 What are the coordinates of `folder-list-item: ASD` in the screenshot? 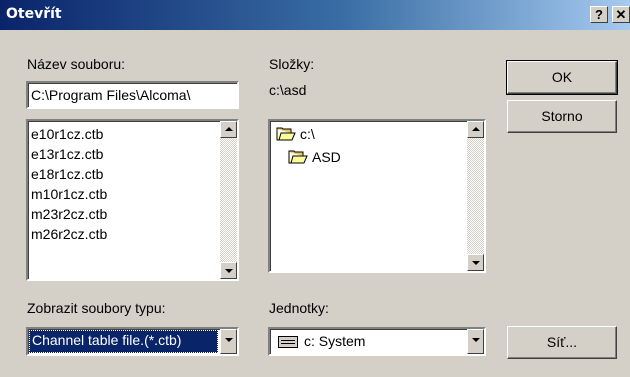 It's located at (378, 158).